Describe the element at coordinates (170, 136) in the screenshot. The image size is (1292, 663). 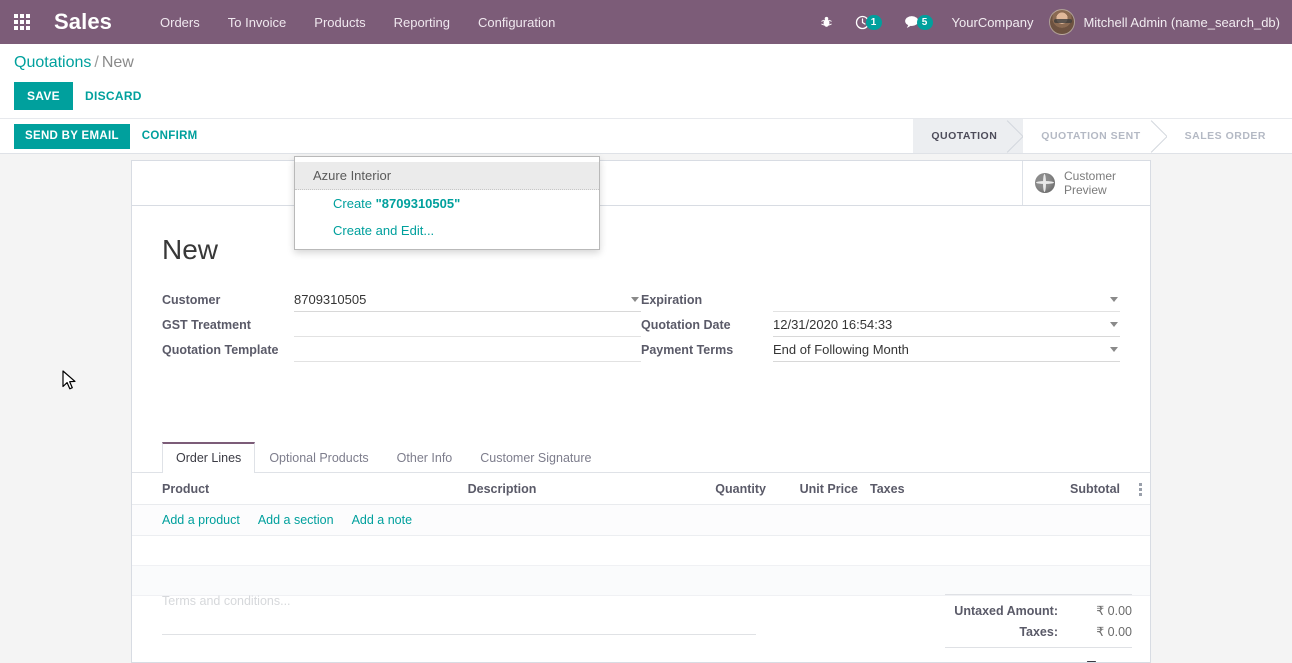
I see `confirm-button: CONFIRM` at that location.